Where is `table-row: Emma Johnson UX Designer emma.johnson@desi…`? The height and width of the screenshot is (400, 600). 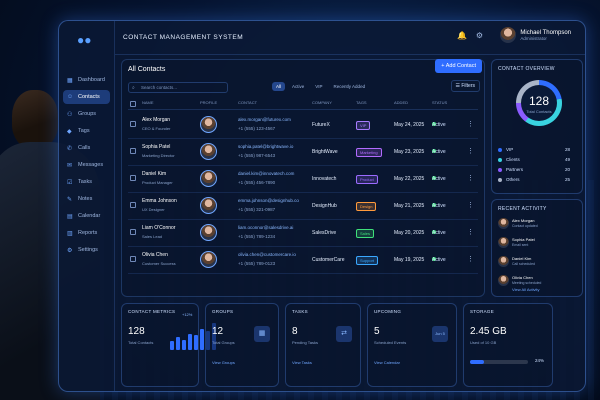 table-row: Emma Johnson UX Designer emma.johnson@desi… is located at coordinates (303, 206).